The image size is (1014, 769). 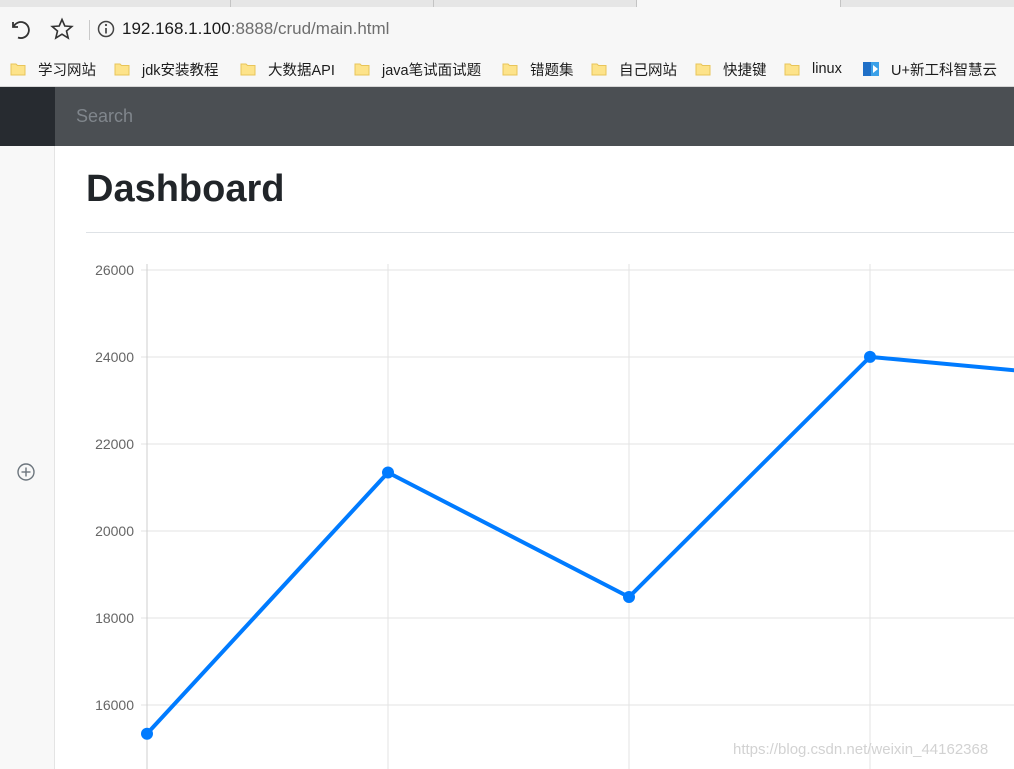 What do you see at coordinates (89, 30) in the screenshot?
I see `toolbar-divider` at bounding box center [89, 30].